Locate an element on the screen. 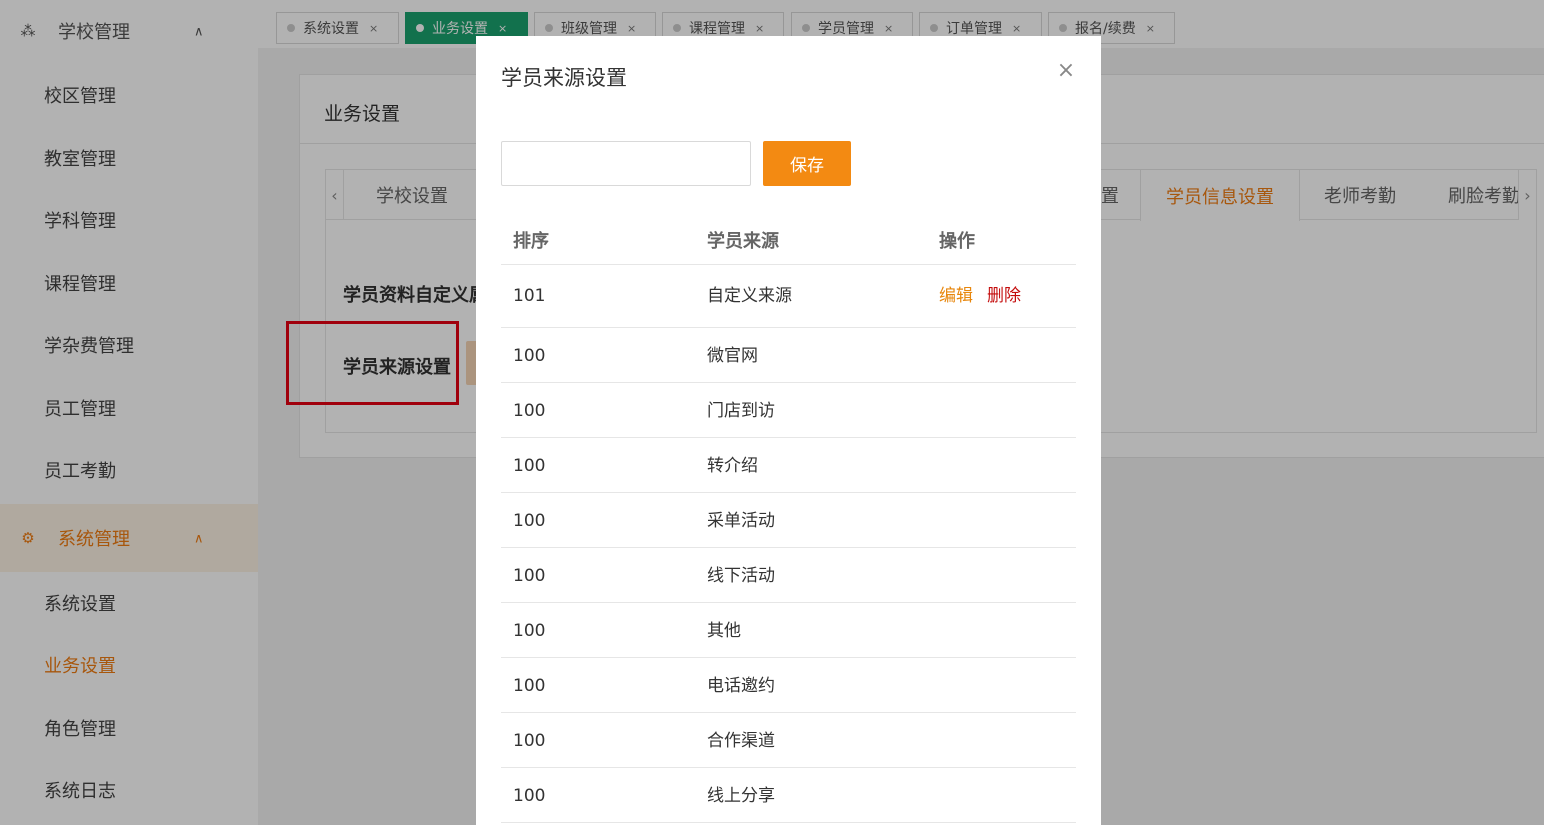 Image resolution: width=1544 pixels, height=825 pixels. column-header-order: 排序 is located at coordinates (531, 241).